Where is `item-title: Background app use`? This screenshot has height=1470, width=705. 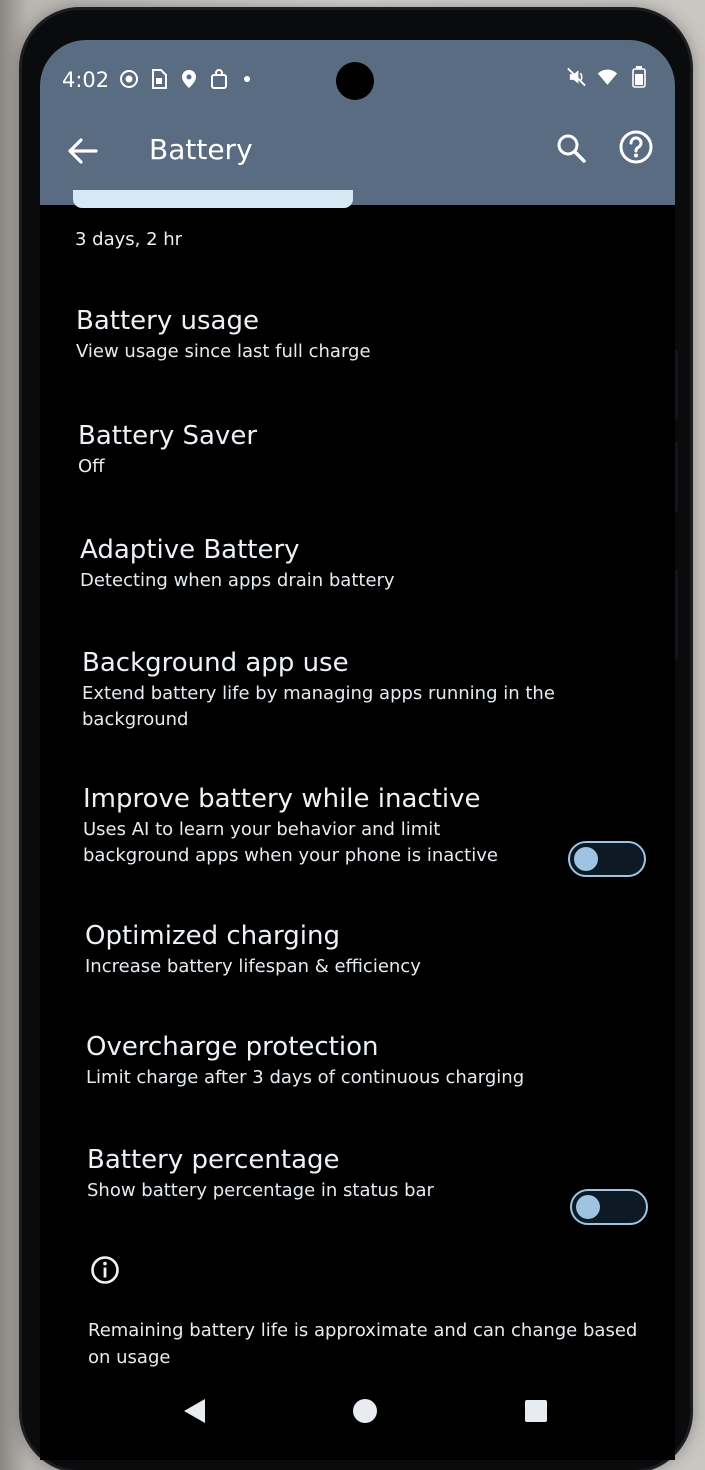
item-title: Background app use is located at coordinates (215, 663).